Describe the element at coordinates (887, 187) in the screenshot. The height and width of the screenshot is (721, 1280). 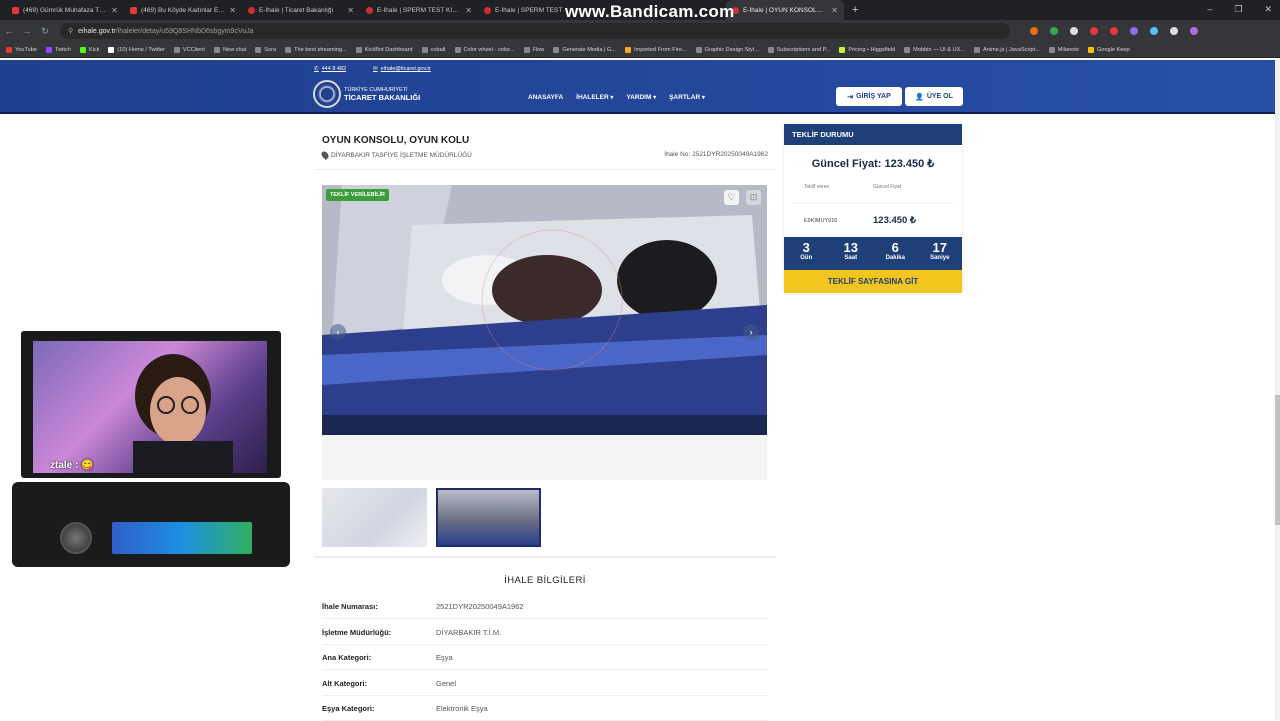
I see `column-header: Güncel Fiyat` at that location.